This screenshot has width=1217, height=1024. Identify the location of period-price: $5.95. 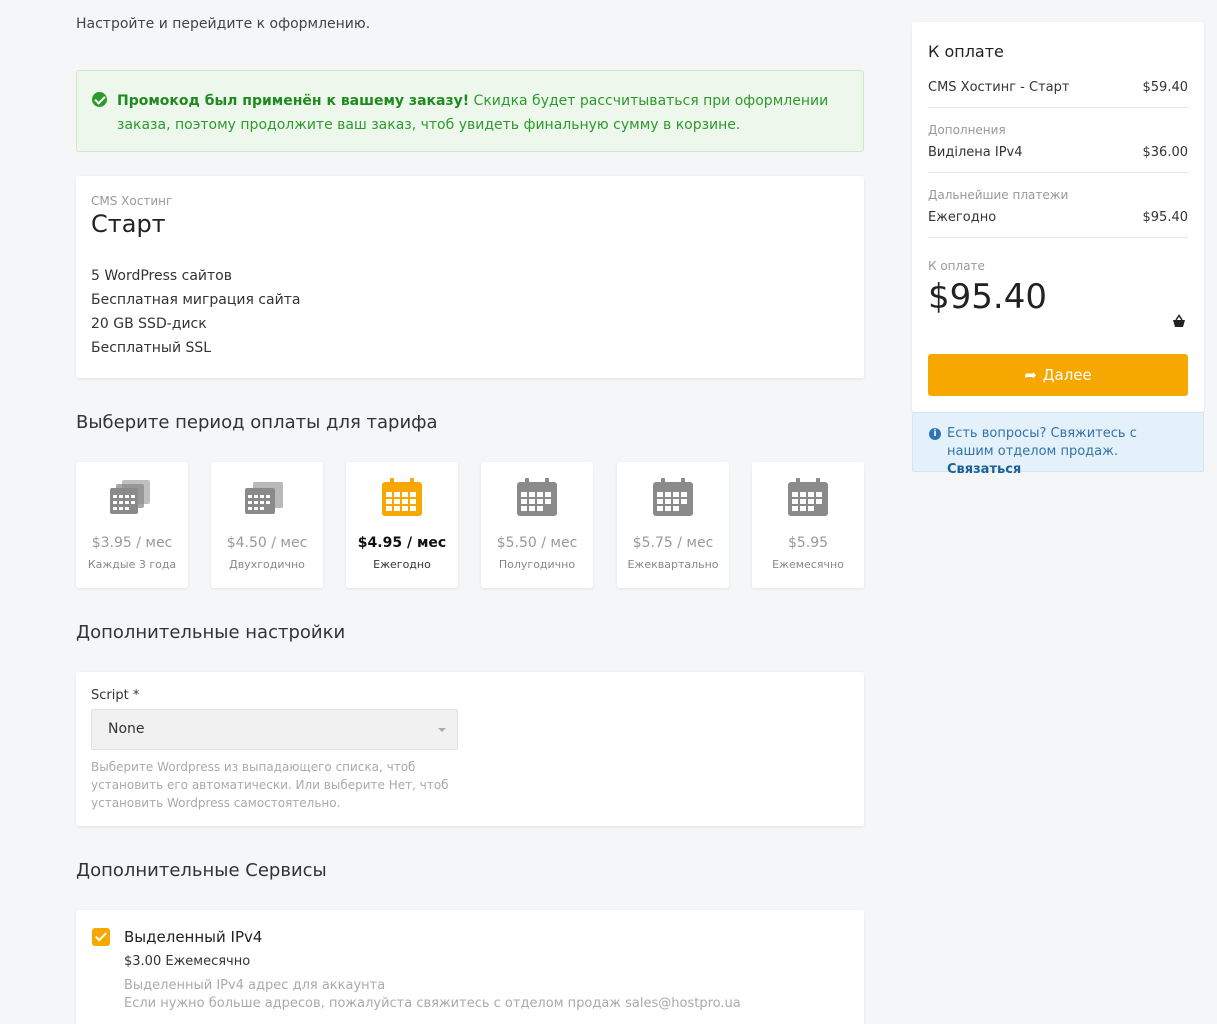
(808, 543).